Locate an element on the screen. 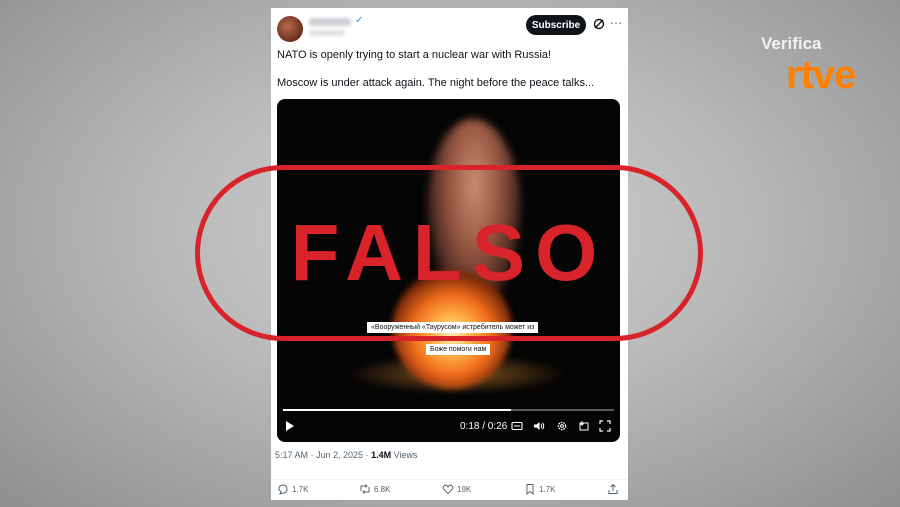  views-label: Views is located at coordinates (404, 455).